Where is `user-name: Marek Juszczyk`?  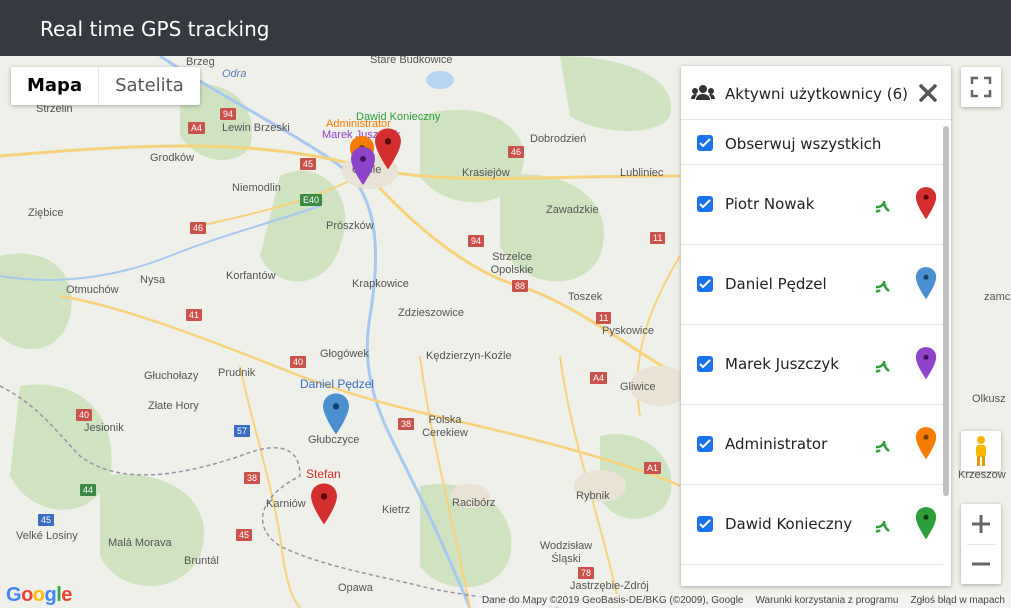
user-name: Marek Juszczyk is located at coordinates (782, 364).